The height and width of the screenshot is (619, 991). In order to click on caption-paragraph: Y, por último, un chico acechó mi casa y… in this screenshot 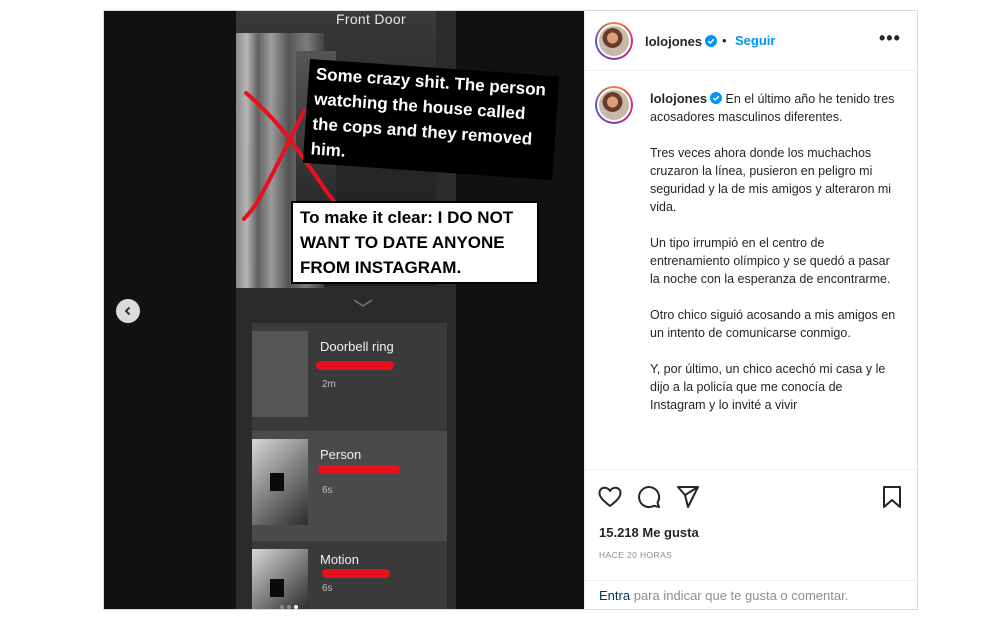, I will do `click(768, 387)`.